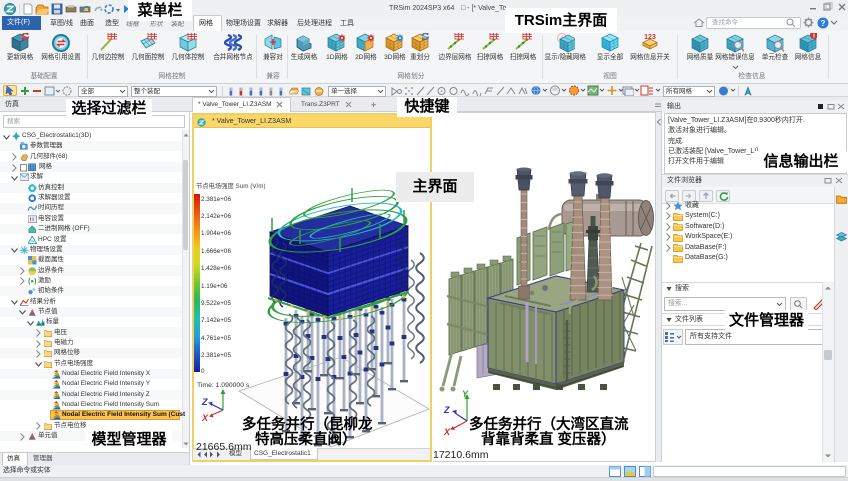  What do you see at coordinates (446, 410) in the screenshot?
I see `svg-text: Z` at bounding box center [446, 410].